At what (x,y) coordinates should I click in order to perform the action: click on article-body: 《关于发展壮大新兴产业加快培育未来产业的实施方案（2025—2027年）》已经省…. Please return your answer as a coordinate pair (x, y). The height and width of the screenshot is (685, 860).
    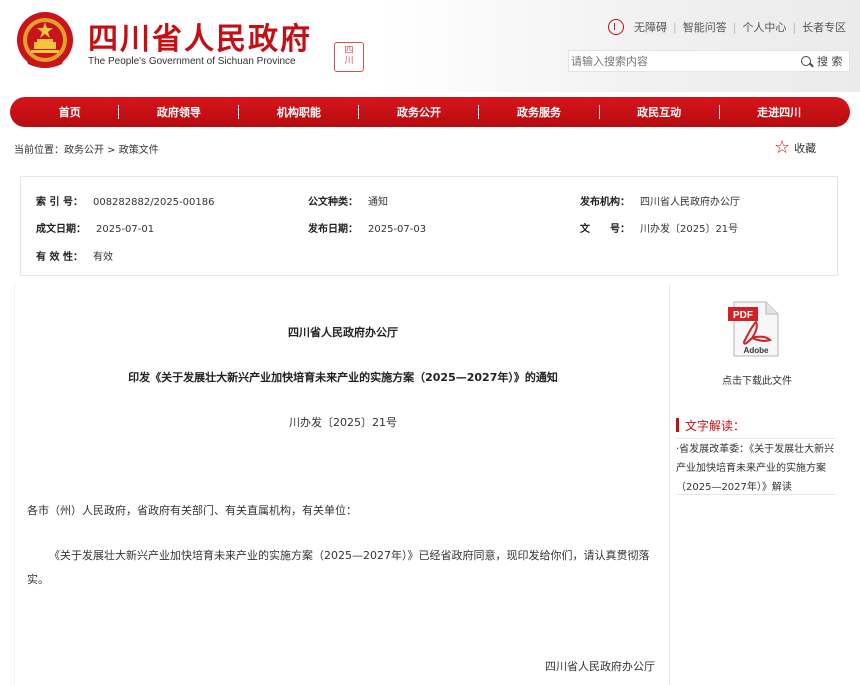
    Looking at the image, I should click on (338, 567).